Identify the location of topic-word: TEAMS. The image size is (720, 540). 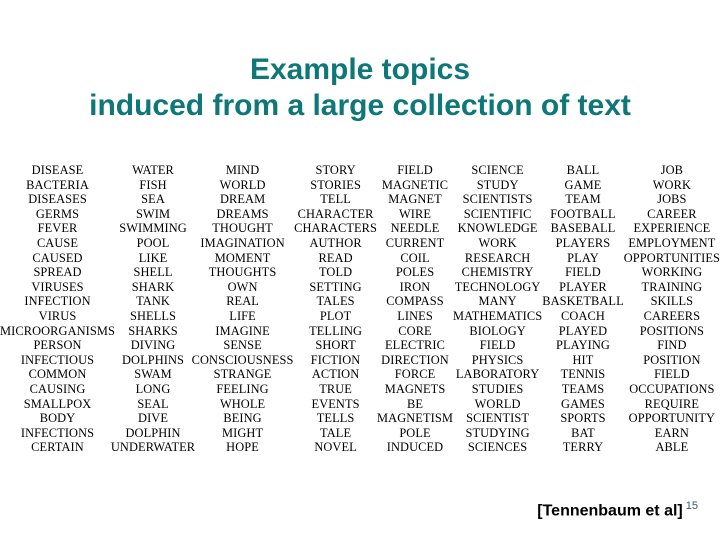
(583, 388).